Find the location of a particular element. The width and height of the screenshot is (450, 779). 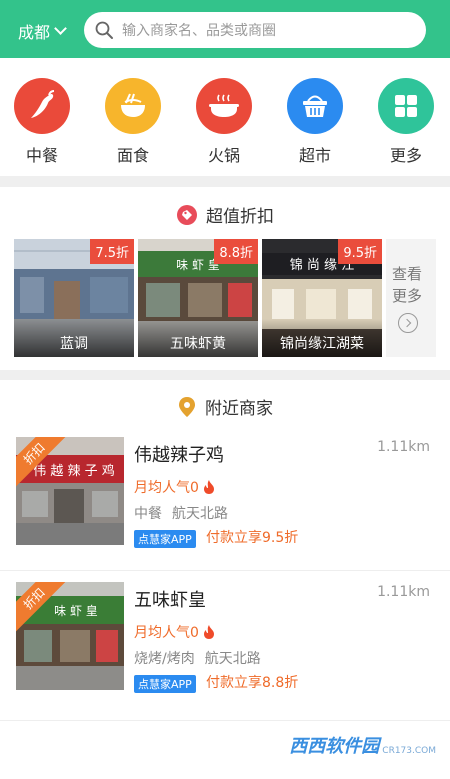

watermark-logo: 西西软件园 CR173.COM is located at coordinates (362, 745).